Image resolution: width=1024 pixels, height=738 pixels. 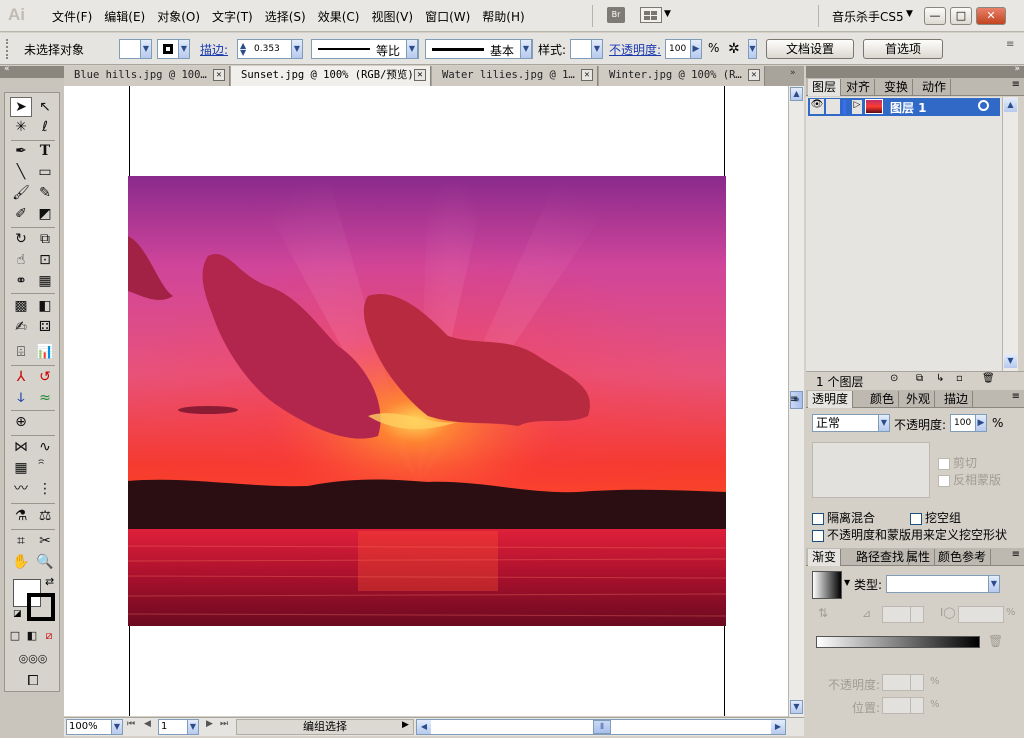 I want to click on lock-toggle, so click(x=833, y=106).